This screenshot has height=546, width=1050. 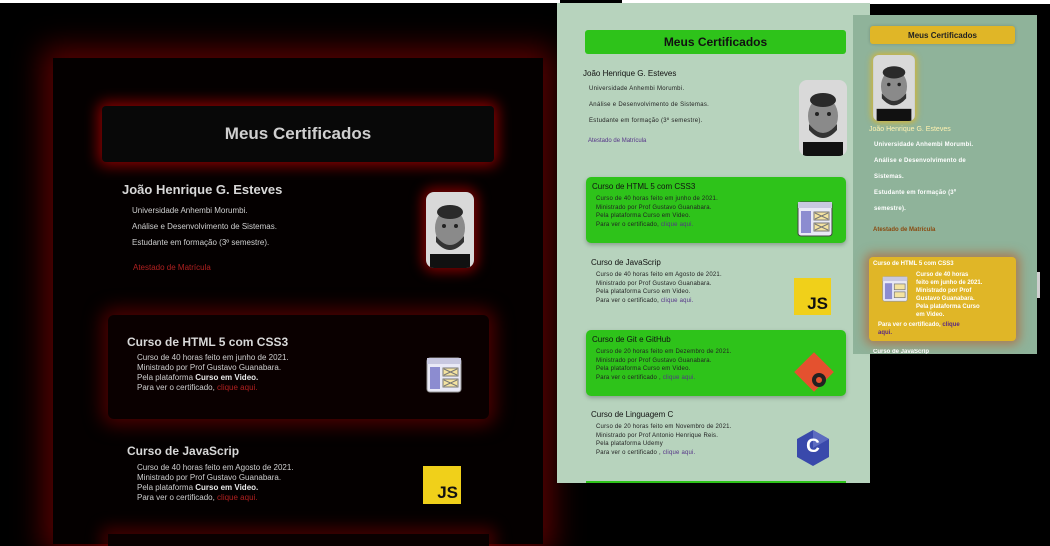 I want to click on cert-line: feito em junho de 2021., so click(x=949, y=283).